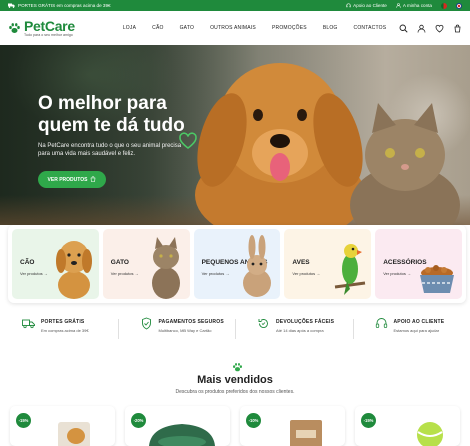  Describe the element at coordinates (257, 266) in the screenshot. I see `rabbit-image` at that location.